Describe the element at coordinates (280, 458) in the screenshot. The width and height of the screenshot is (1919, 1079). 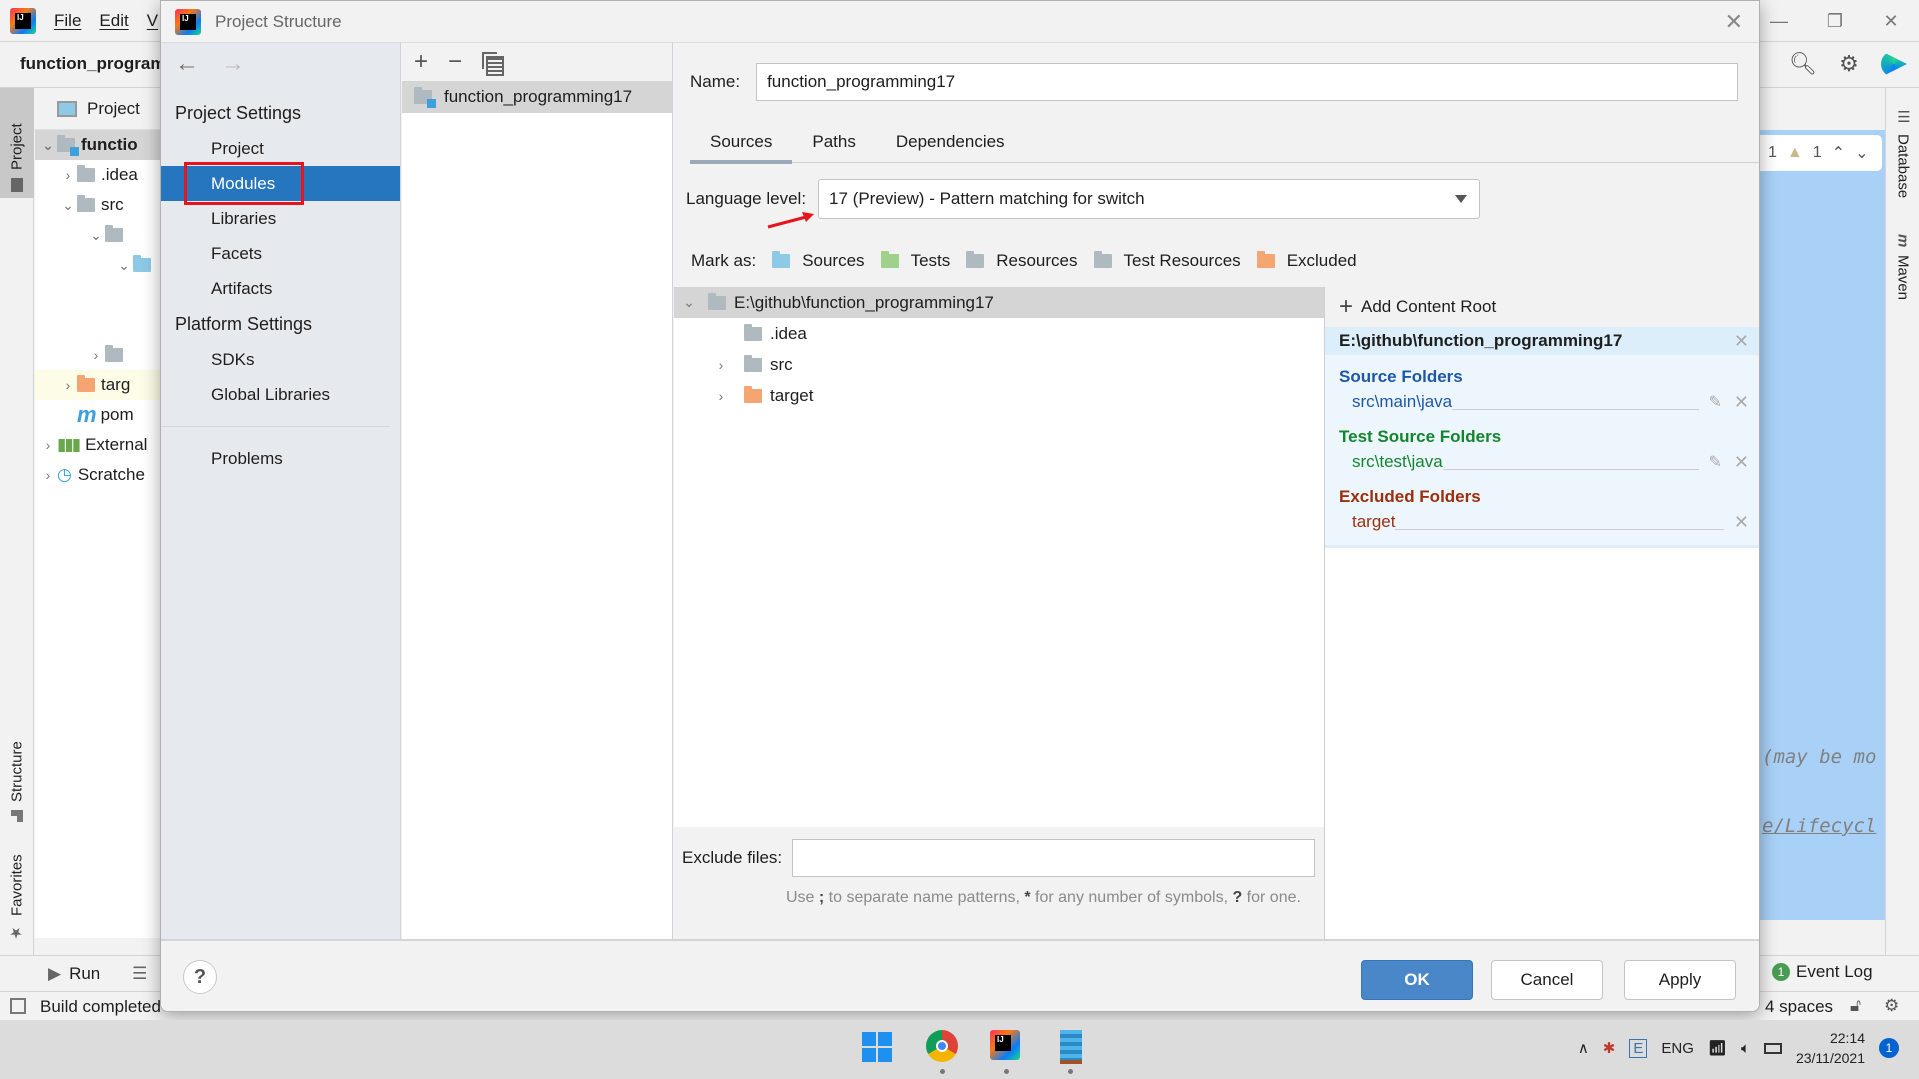
I see `nav-item-problems: Problems` at that location.